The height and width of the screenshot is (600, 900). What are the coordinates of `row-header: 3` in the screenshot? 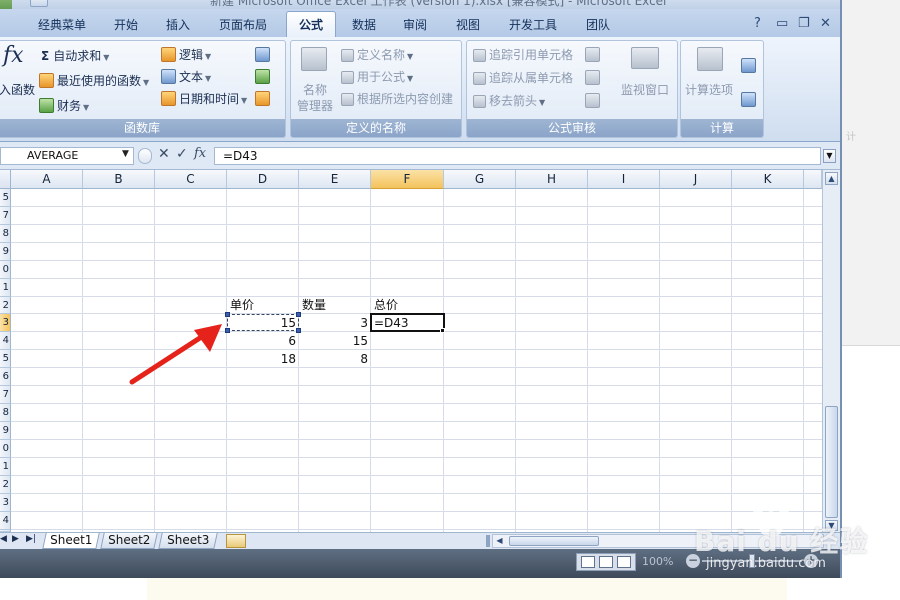 It's located at (5, 503).